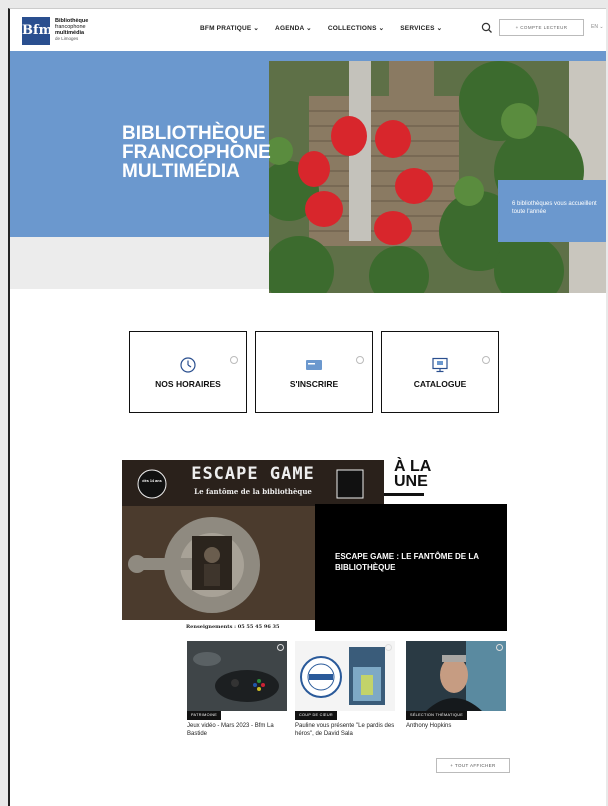  Describe the element at coordinates (440, 384) in the screenshot. I see `tile-label: CATALOGUE` at that location.